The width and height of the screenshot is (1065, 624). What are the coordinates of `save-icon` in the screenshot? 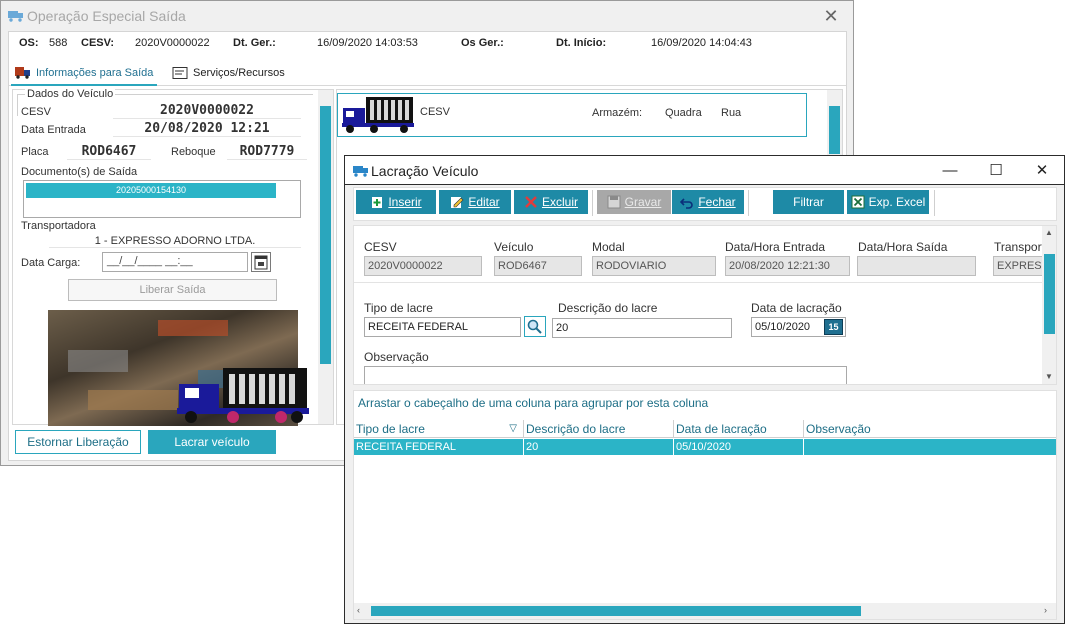 It's located at (614, 202).